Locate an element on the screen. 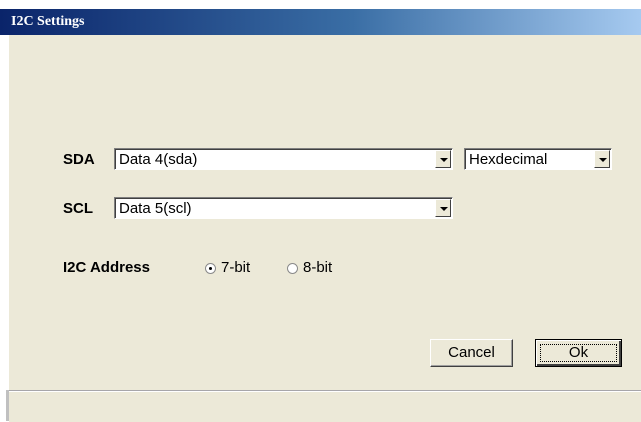 Image resolution: width=641 pixels, height=422 pixels. scl-label: SCL is located at coordinates (78, 208).